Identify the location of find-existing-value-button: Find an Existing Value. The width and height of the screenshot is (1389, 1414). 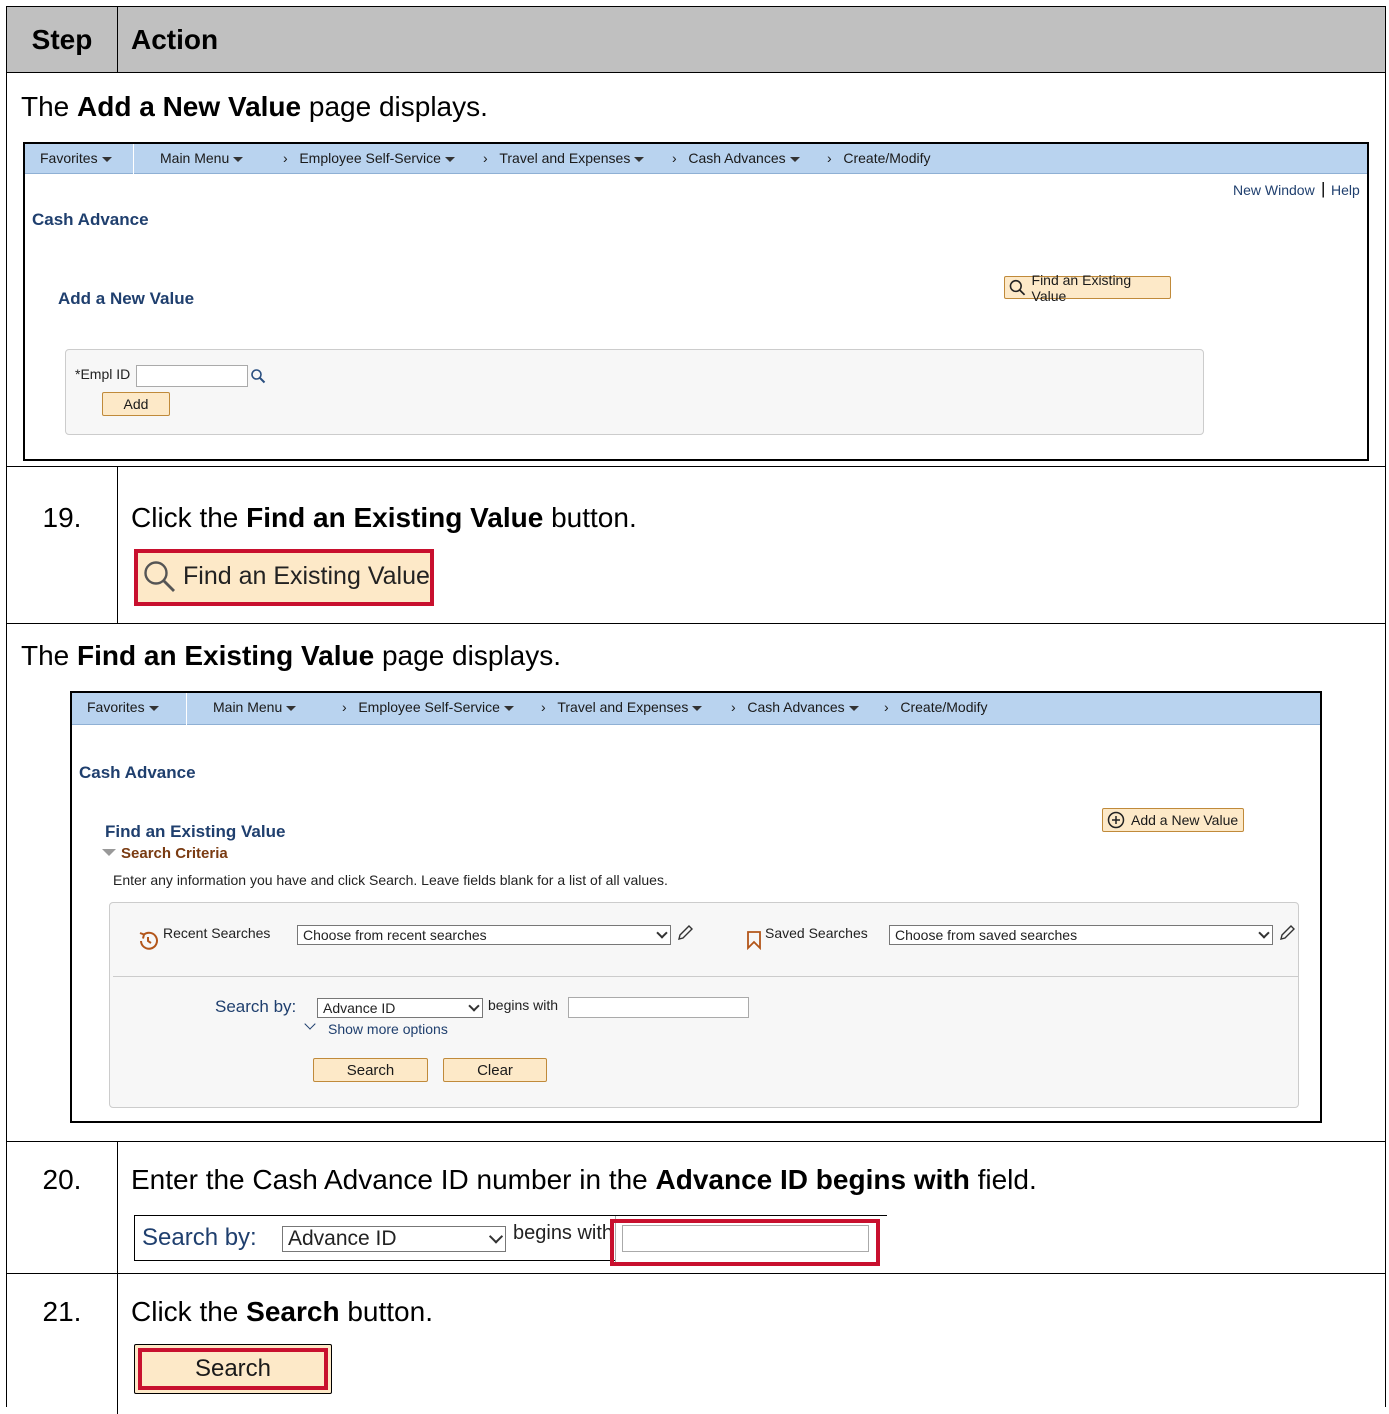
(1087, 288).